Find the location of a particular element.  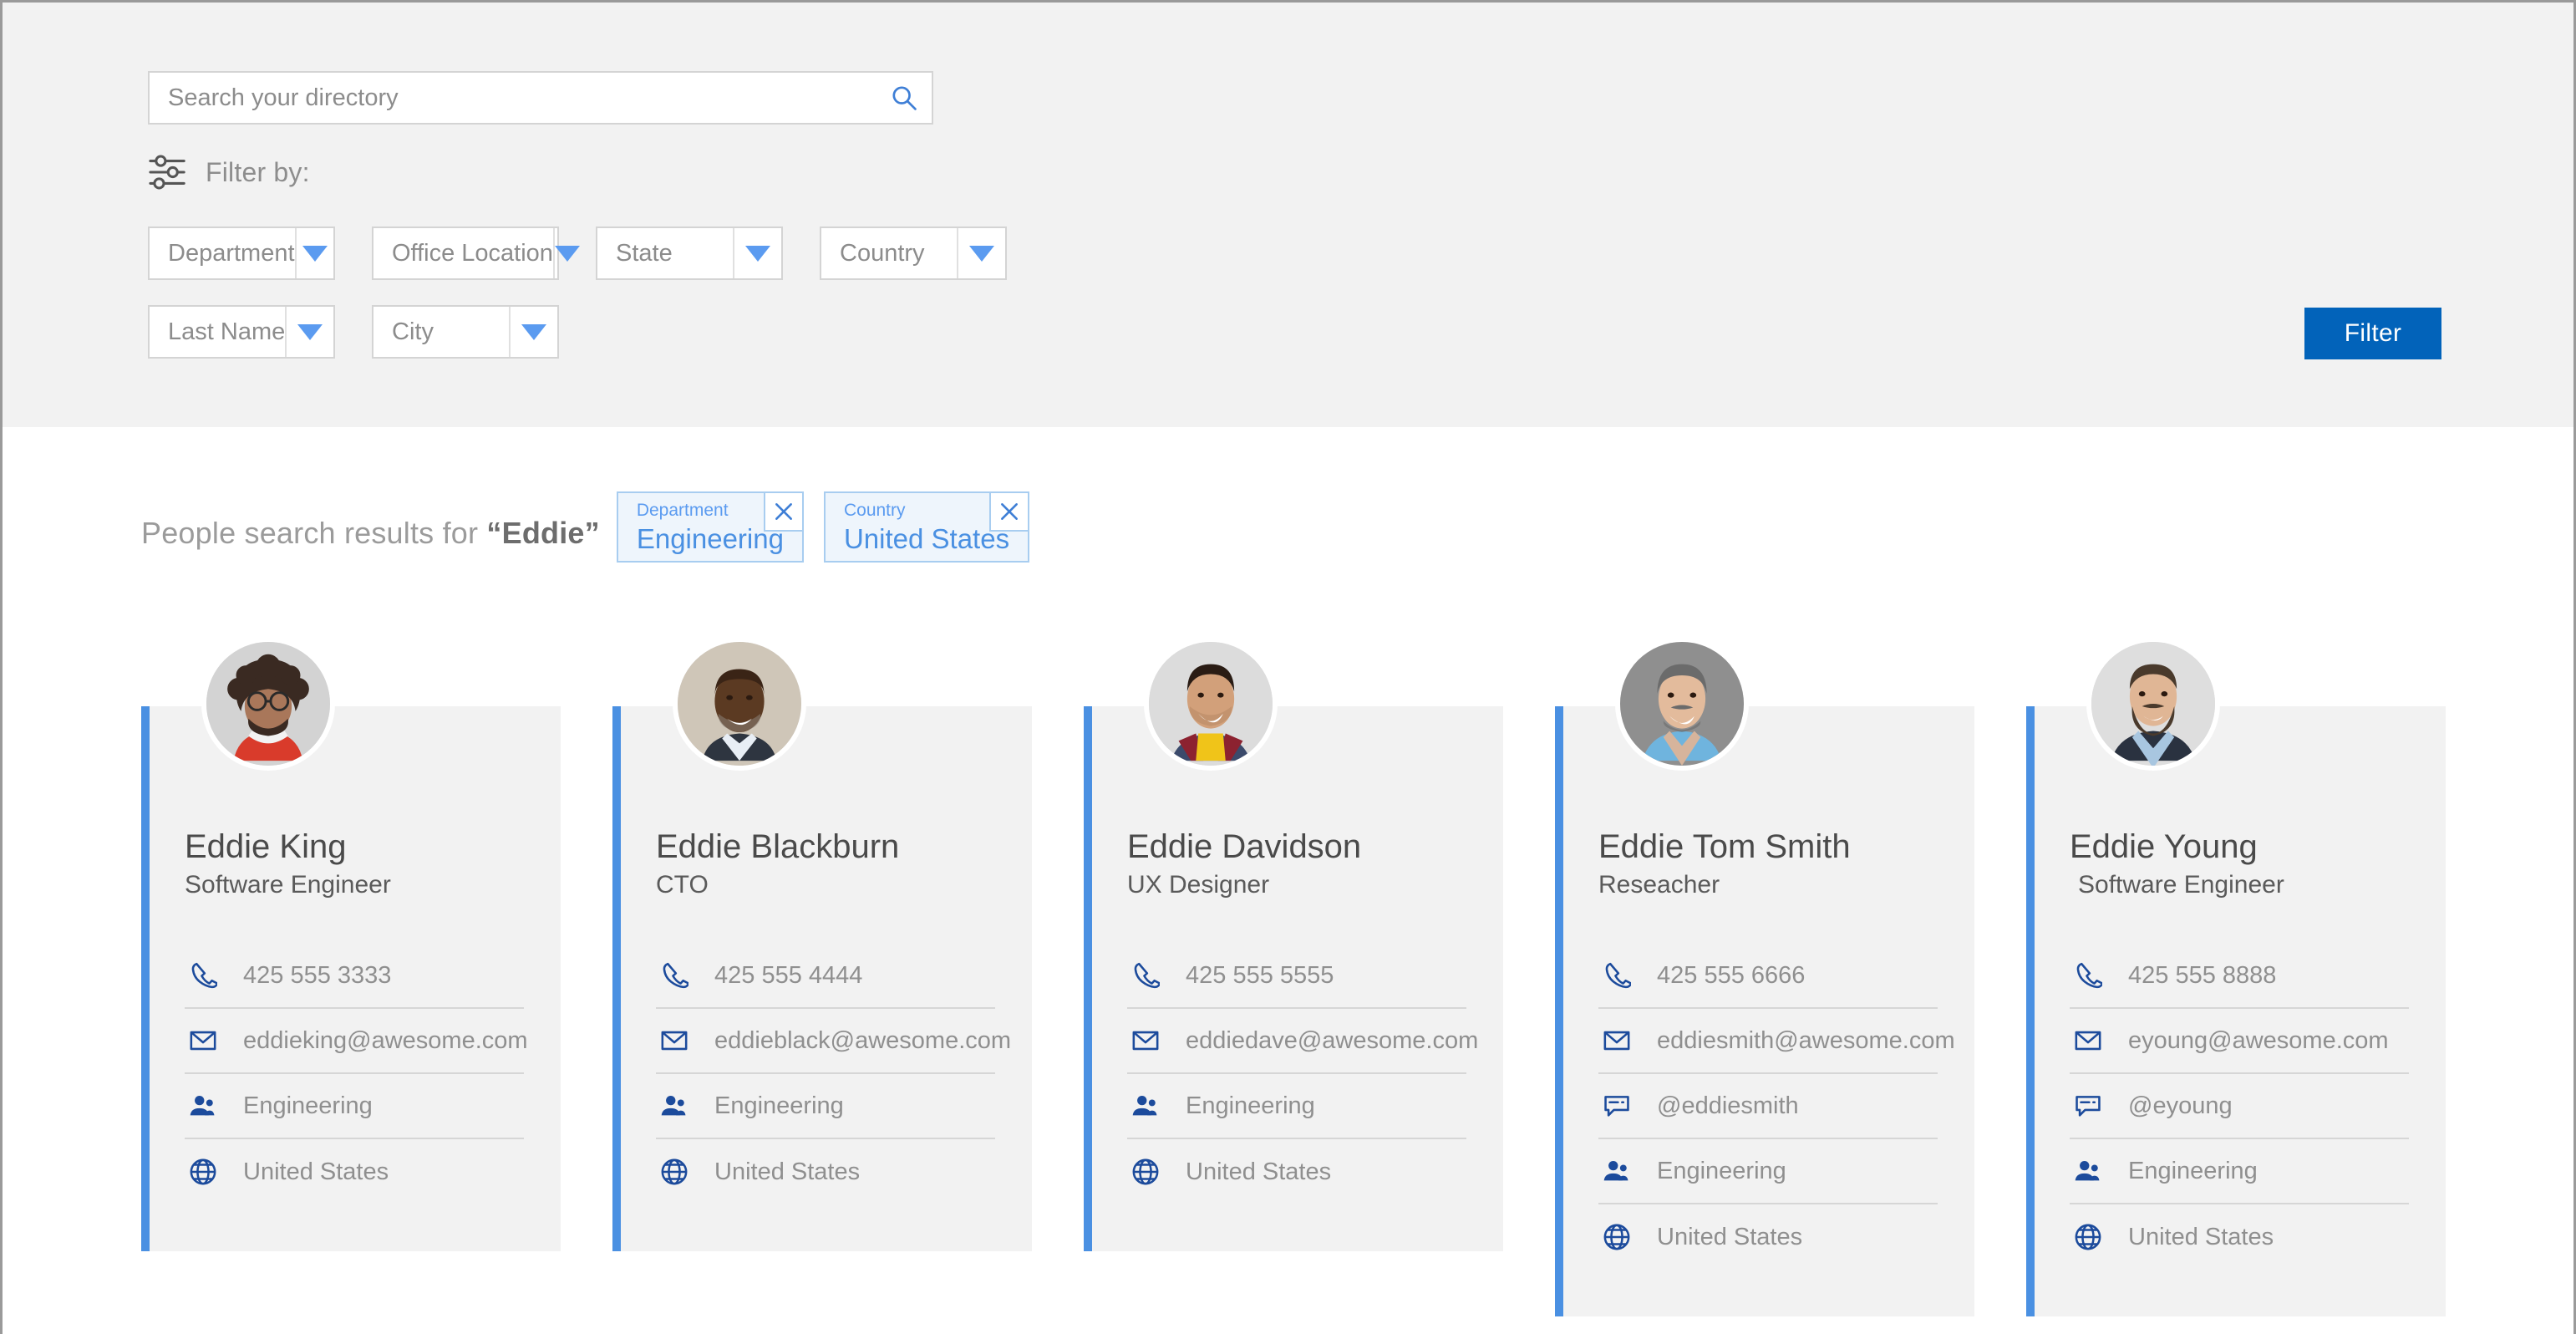

detail-row-phone: 425 555 5555 is located at coordinates (1296, 977).